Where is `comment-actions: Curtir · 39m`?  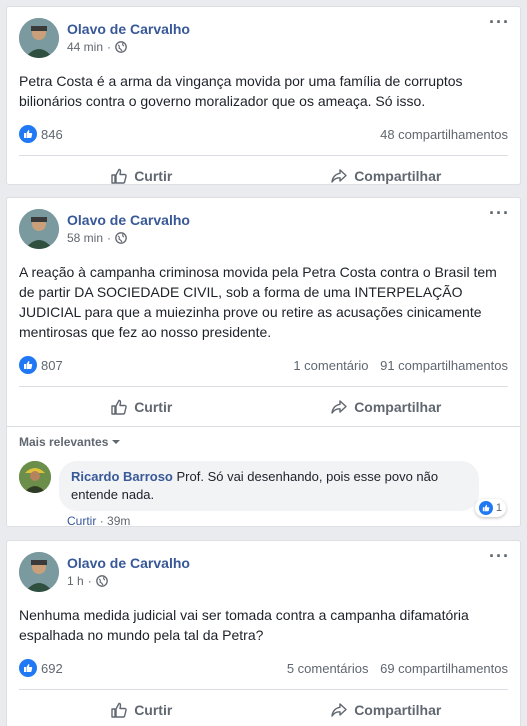
comment-actions: Curtir · 39m is located at coordinates (287, 521).